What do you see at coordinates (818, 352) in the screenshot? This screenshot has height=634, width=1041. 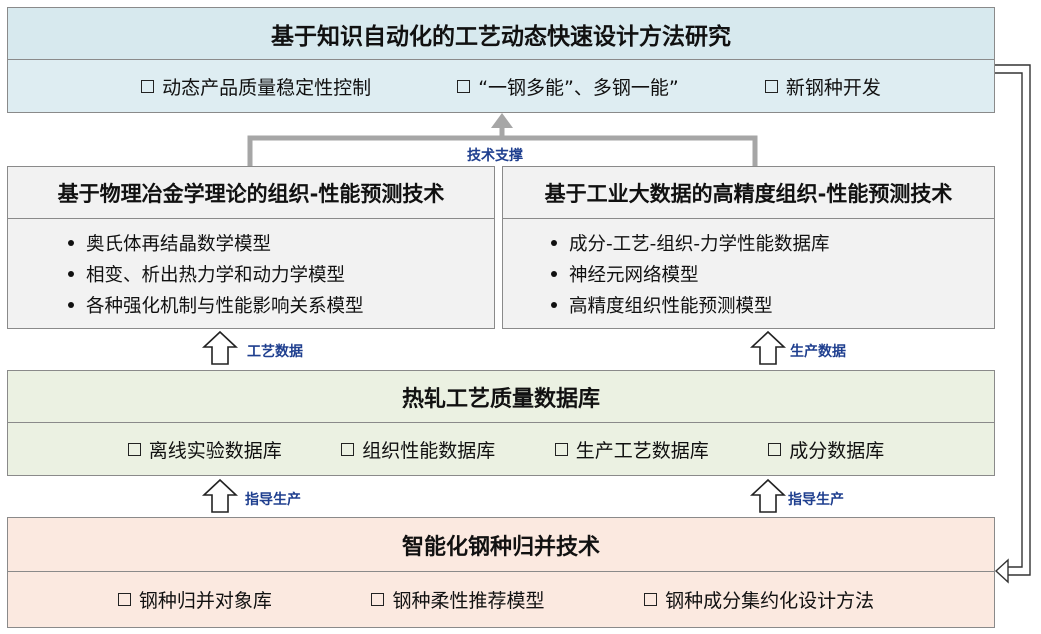 I see `production-data-label: 生产数据` at bounding box center [818, 352].